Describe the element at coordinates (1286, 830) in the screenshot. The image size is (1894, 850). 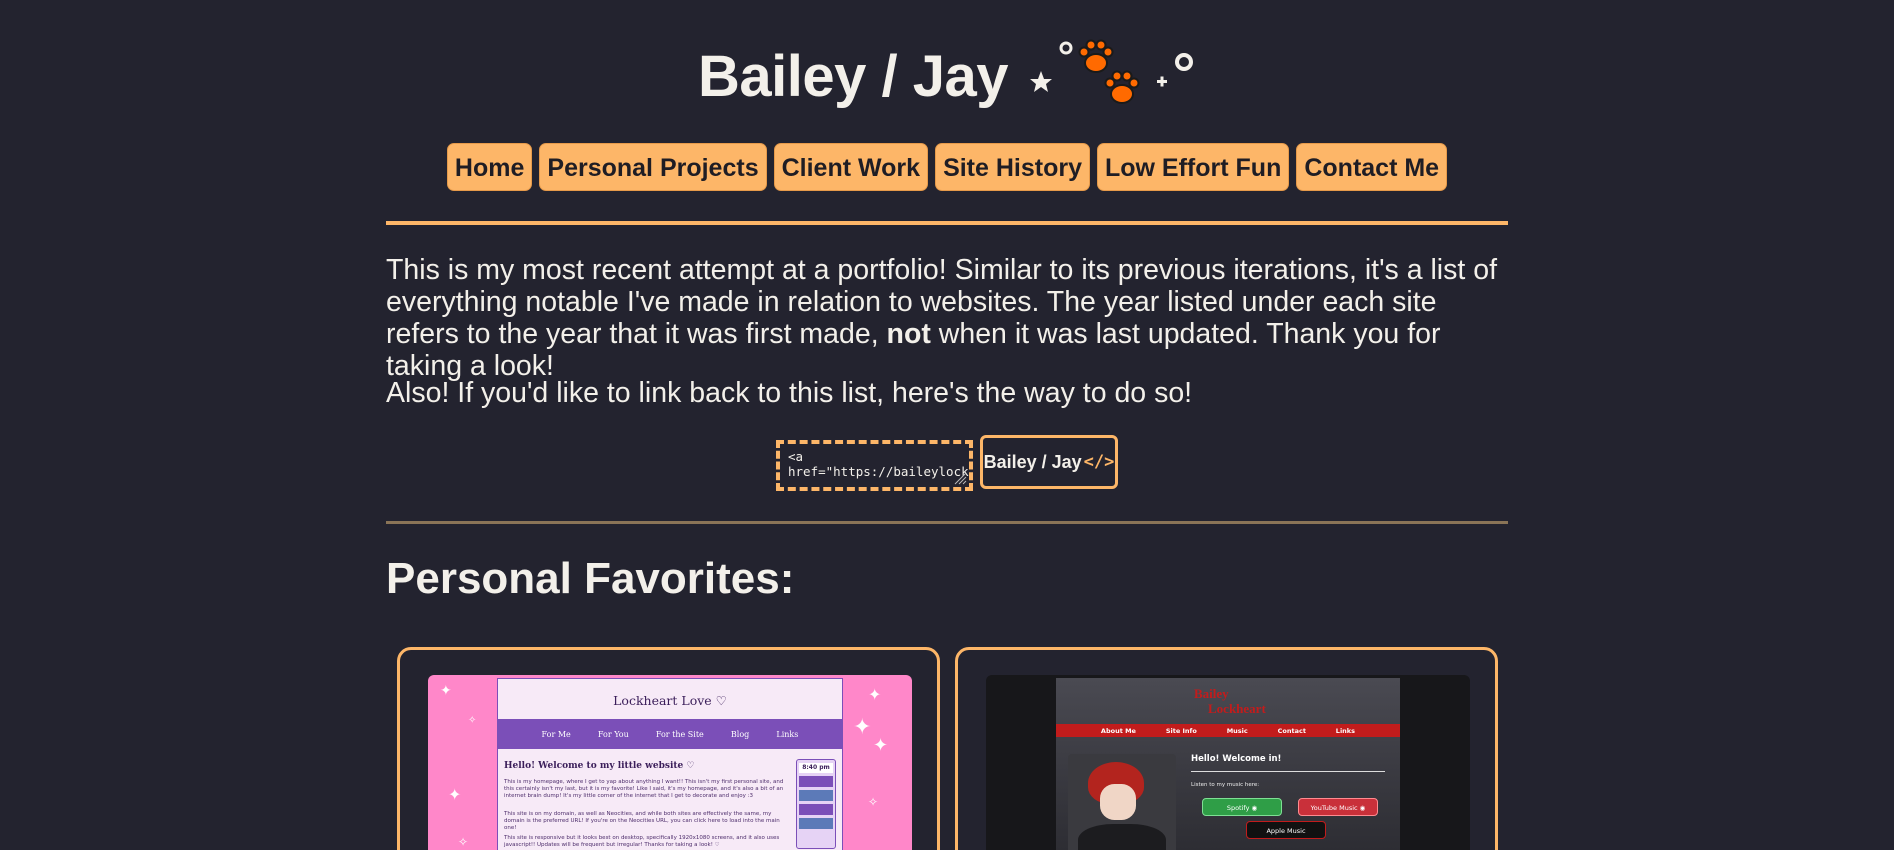
I see `thumbnail-apple-button: Apple Music` at that location.